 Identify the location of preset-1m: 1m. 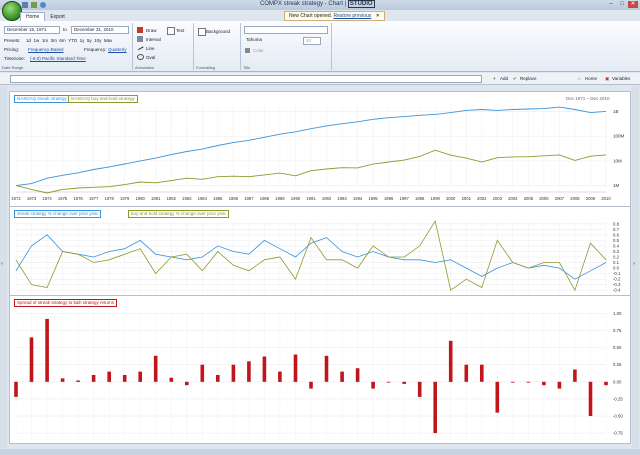
(45, 40).